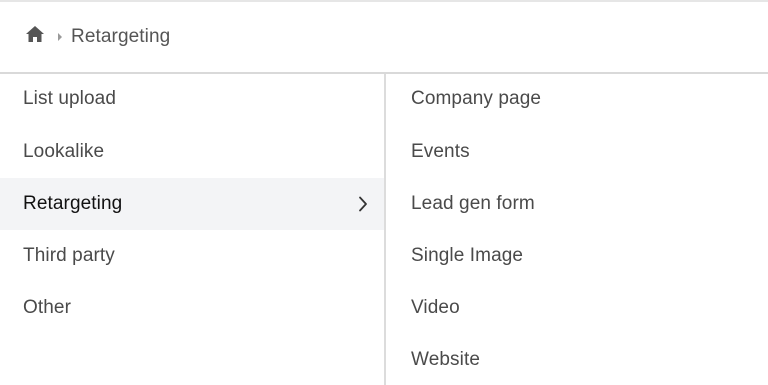 This screenshot has height=385, width=768. I want to click on source-item-video: Video, so click(577, 308).